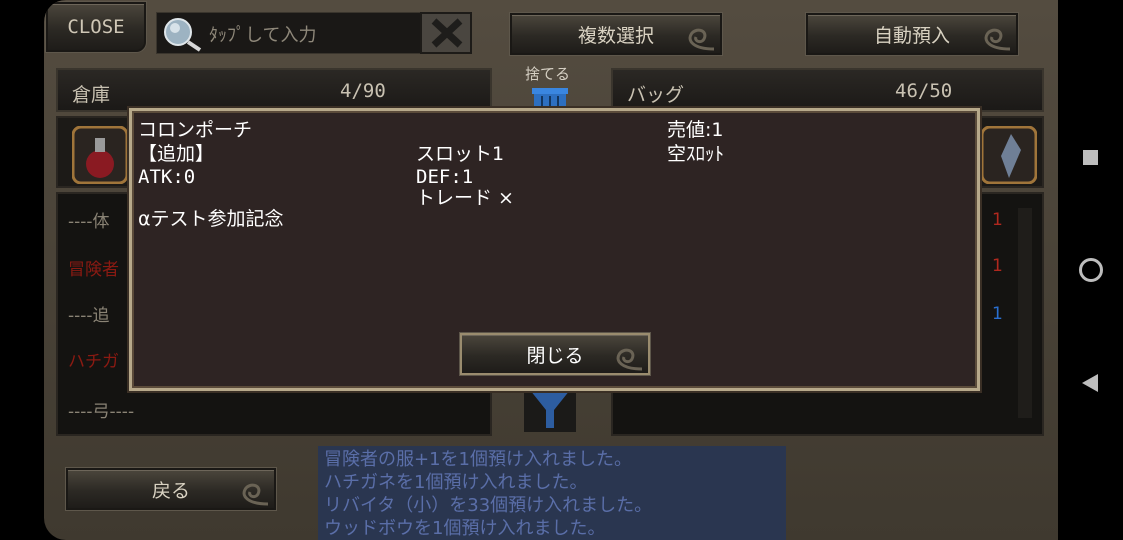  I want to click on item-sell-price: 売値:1, so click(695, 130).